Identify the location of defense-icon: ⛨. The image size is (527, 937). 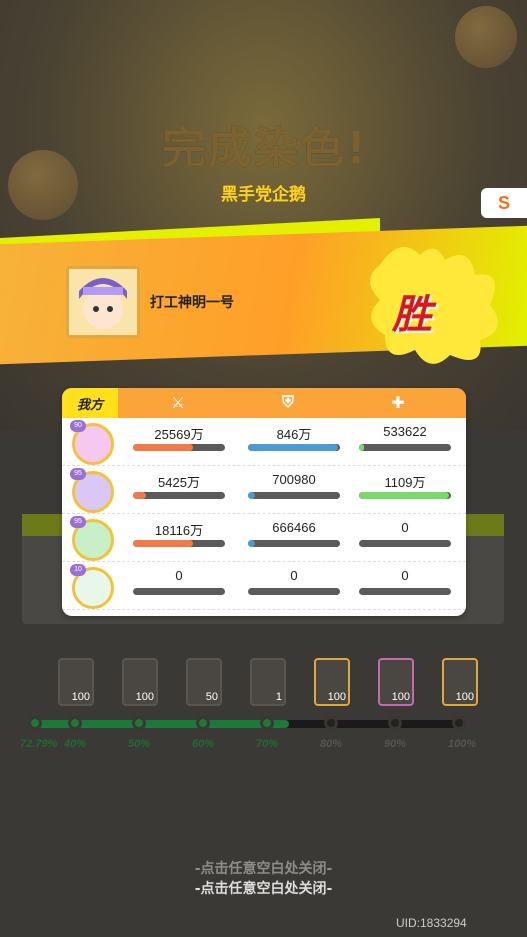
(287, 402).